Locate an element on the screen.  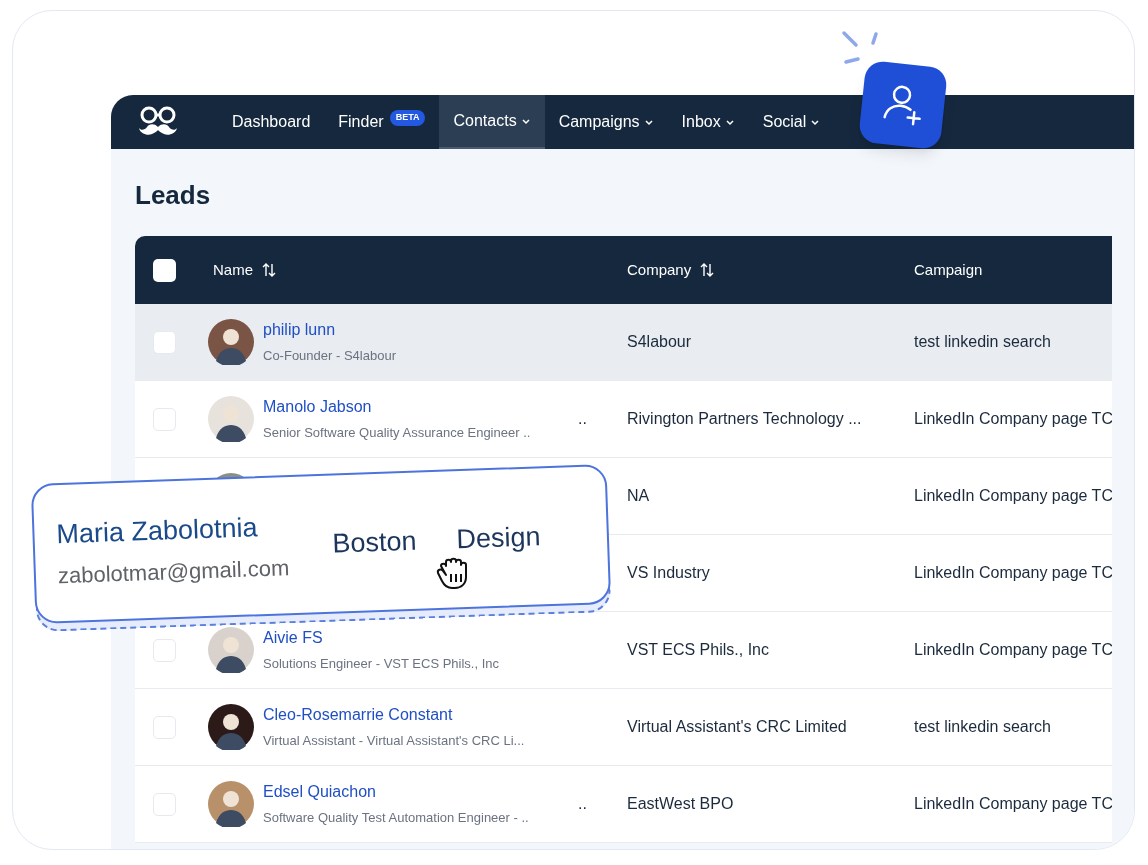
lead-job-title: Senior Software Quality Assurance Engineer .. is located at coordinates (397, 433).